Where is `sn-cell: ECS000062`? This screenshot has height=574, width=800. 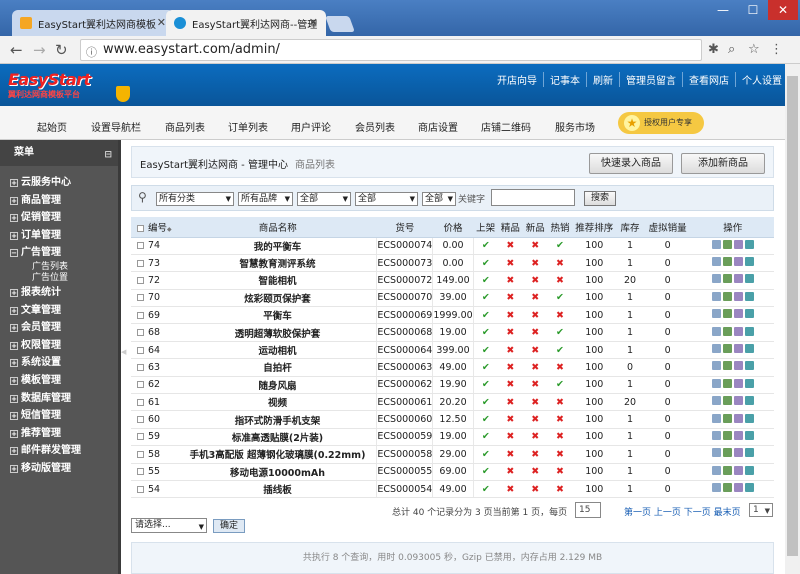
sn-cell: ECS000062 is located at coordinates (405, 385).